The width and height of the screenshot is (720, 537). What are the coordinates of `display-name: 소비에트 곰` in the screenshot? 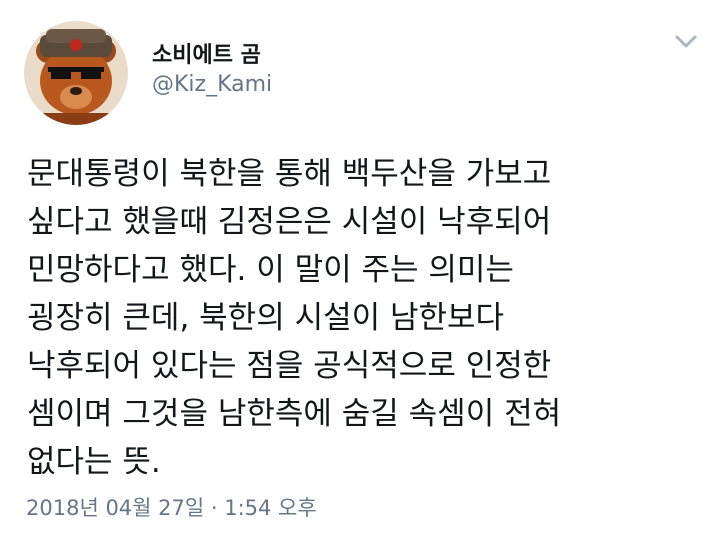 It's located at (206, 53).